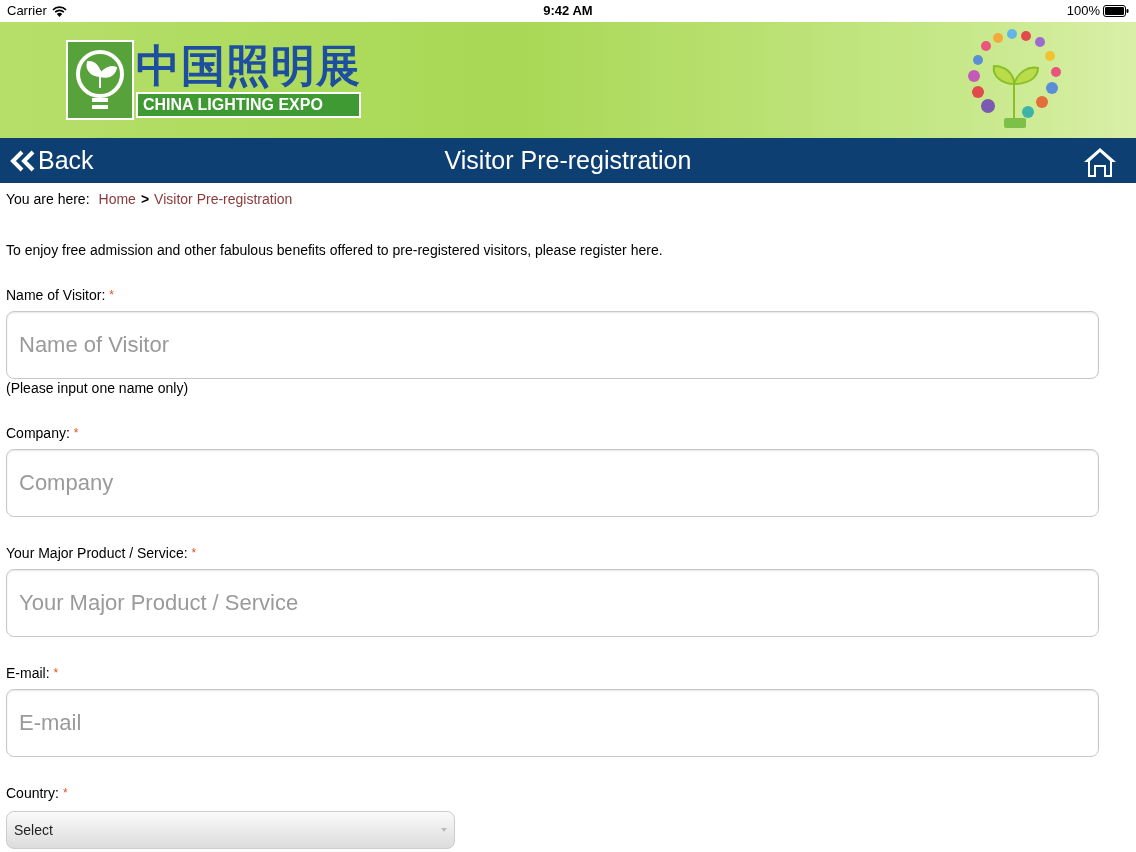 This screenshot has width=1136, height=852. Describe the element at coordinates (568, 160) in the screenshot. I see `page-title: Visitor Pre-registration` at that location.